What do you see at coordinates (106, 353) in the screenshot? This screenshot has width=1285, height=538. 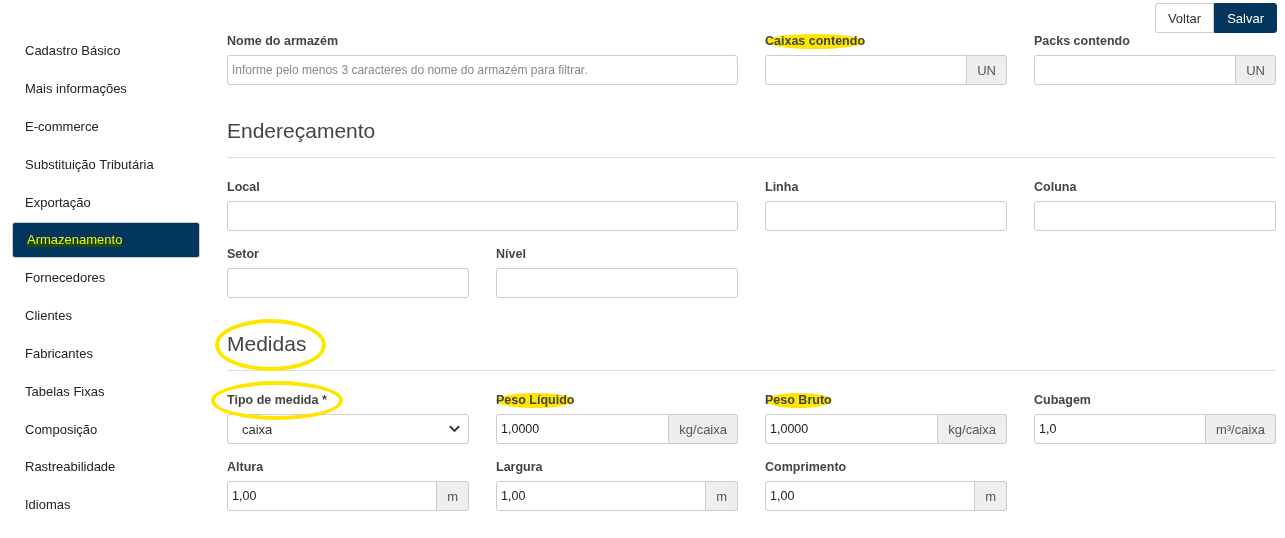 I see `sidebar-item: Fabricantes` at bounding box center [106, 353].